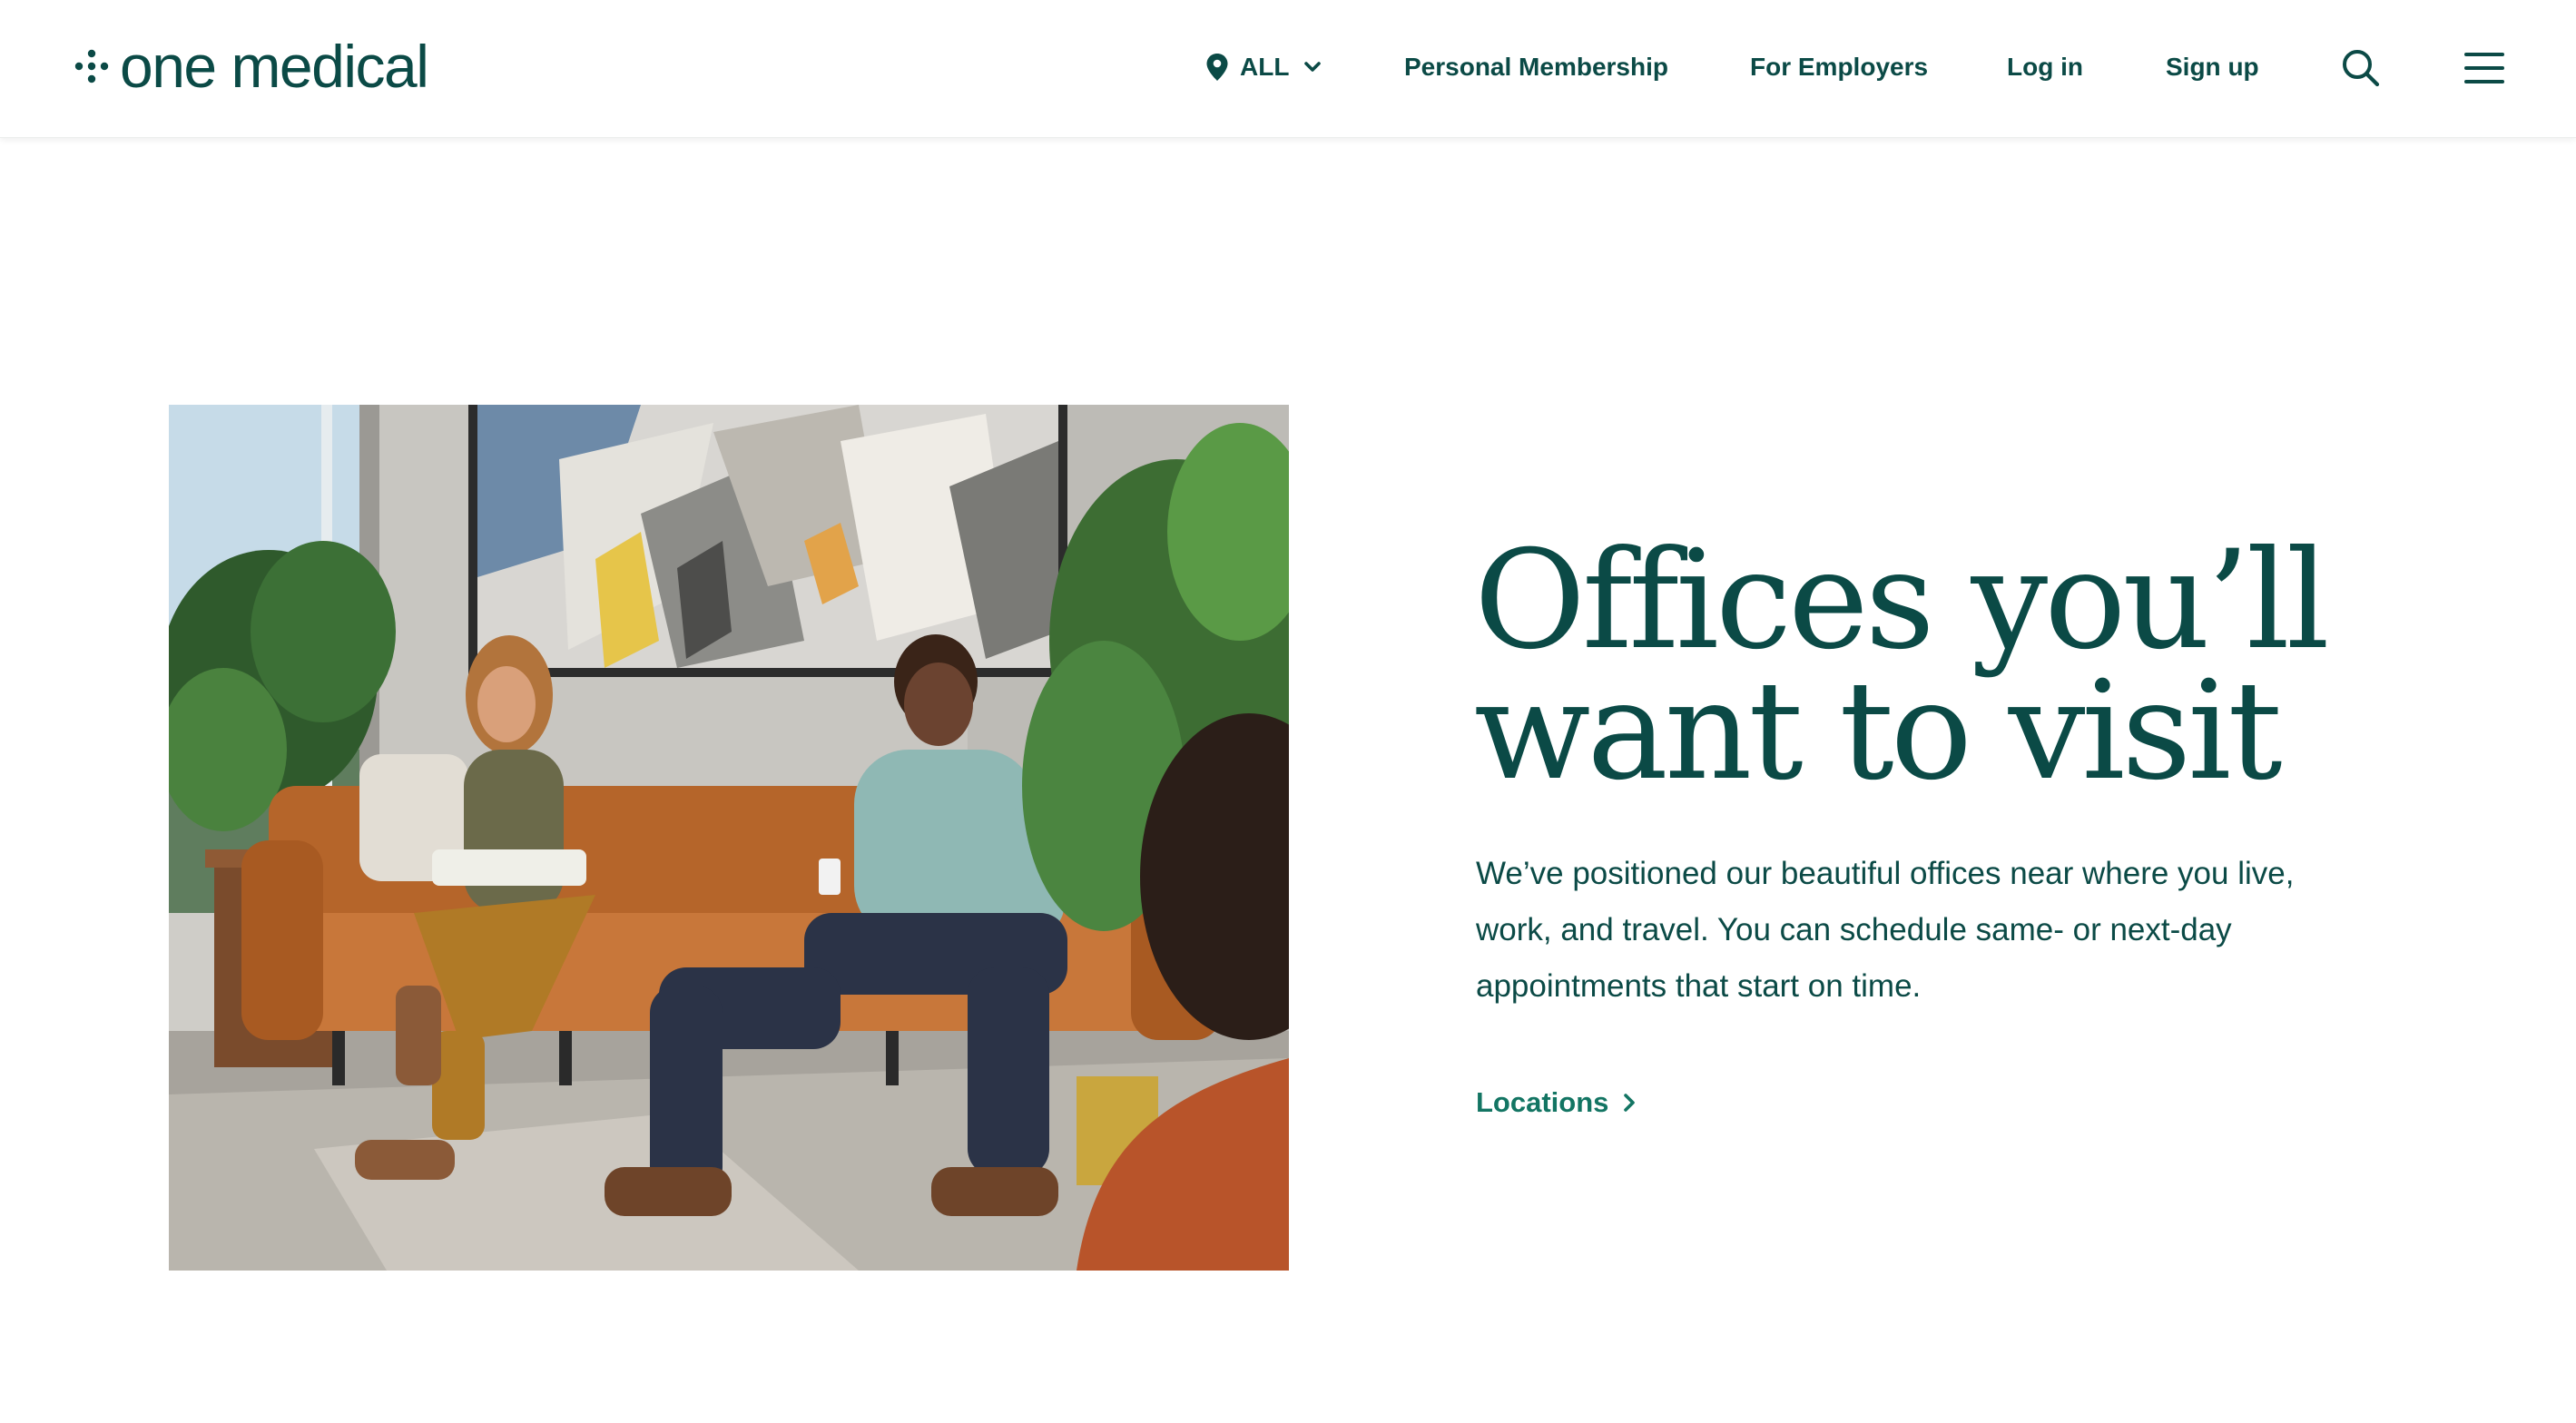 The image size is (2576, 1423). I want to click on search-icon, so click(2361, 68).